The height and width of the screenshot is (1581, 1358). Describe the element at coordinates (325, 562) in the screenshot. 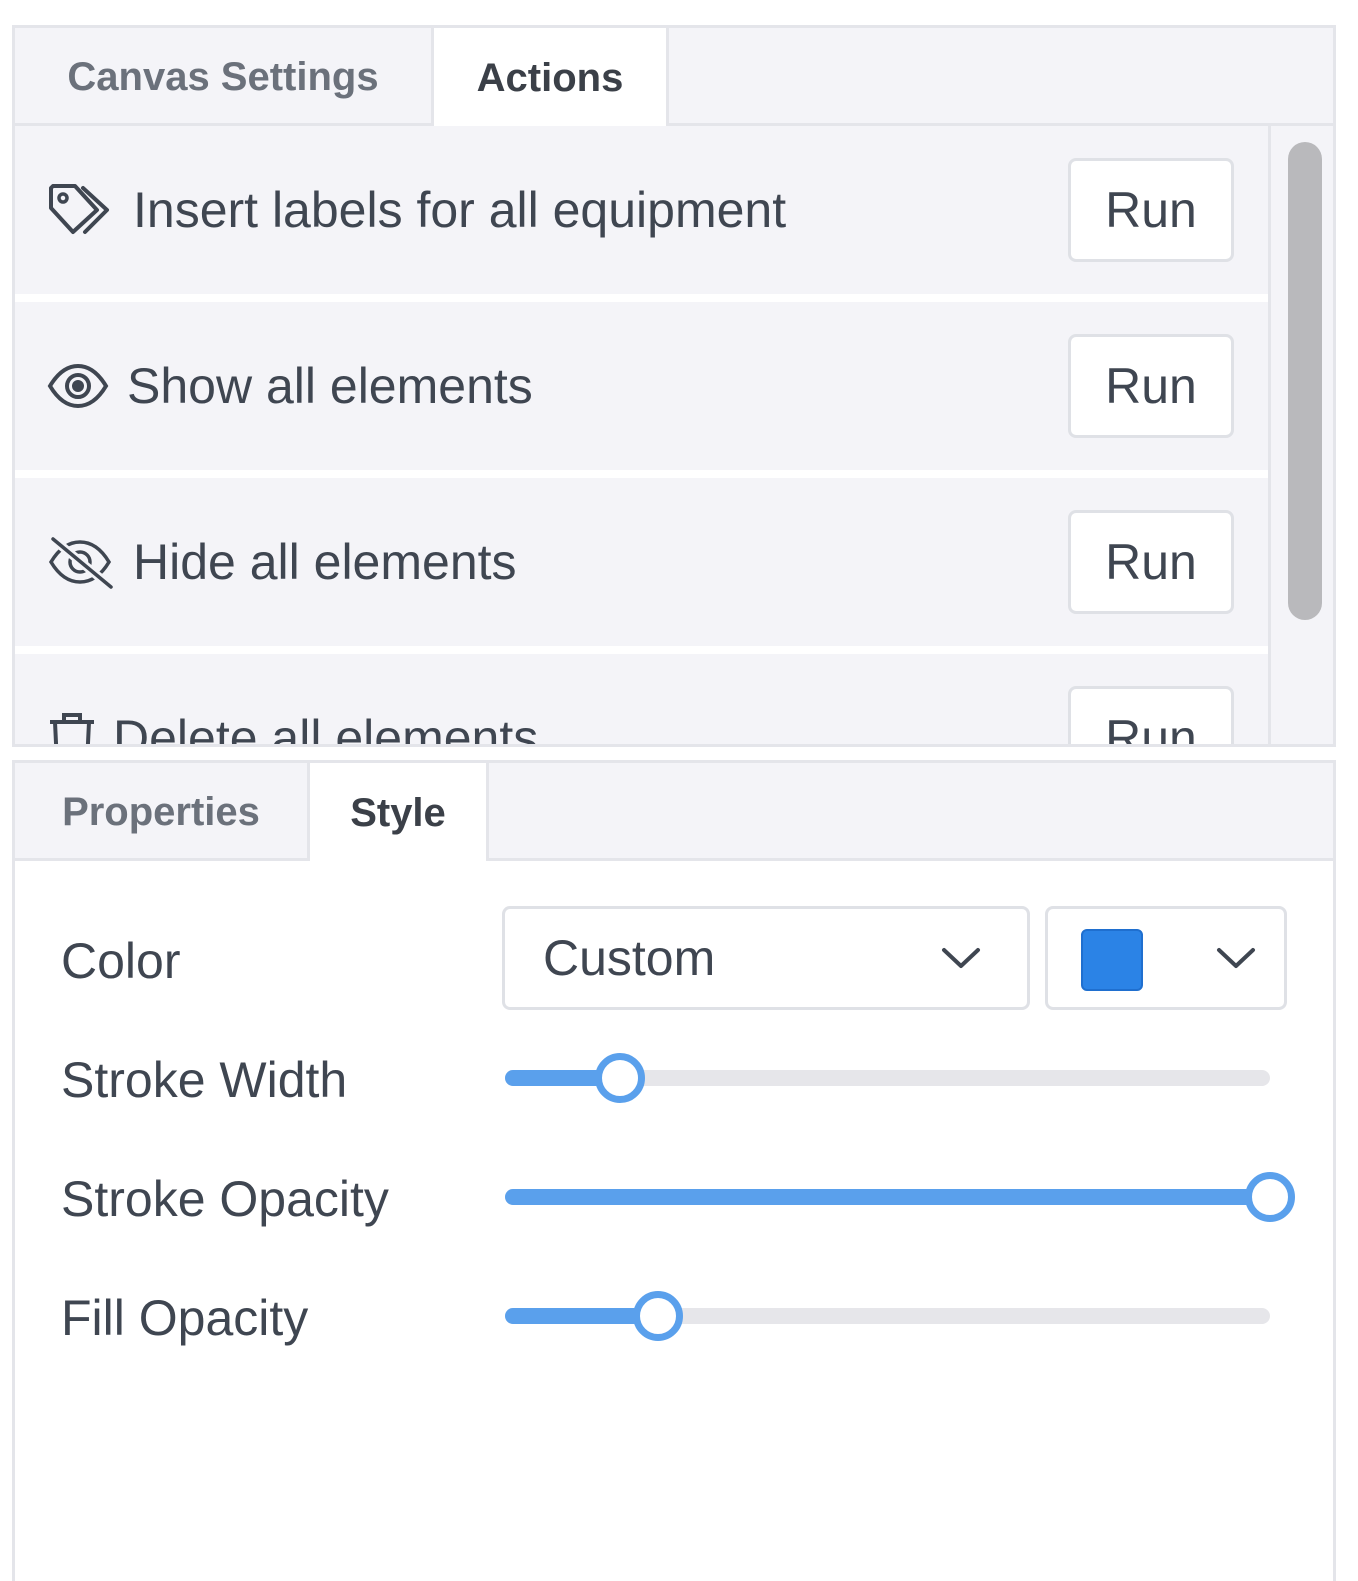

I see `action-label: Hide all elements` at that location.